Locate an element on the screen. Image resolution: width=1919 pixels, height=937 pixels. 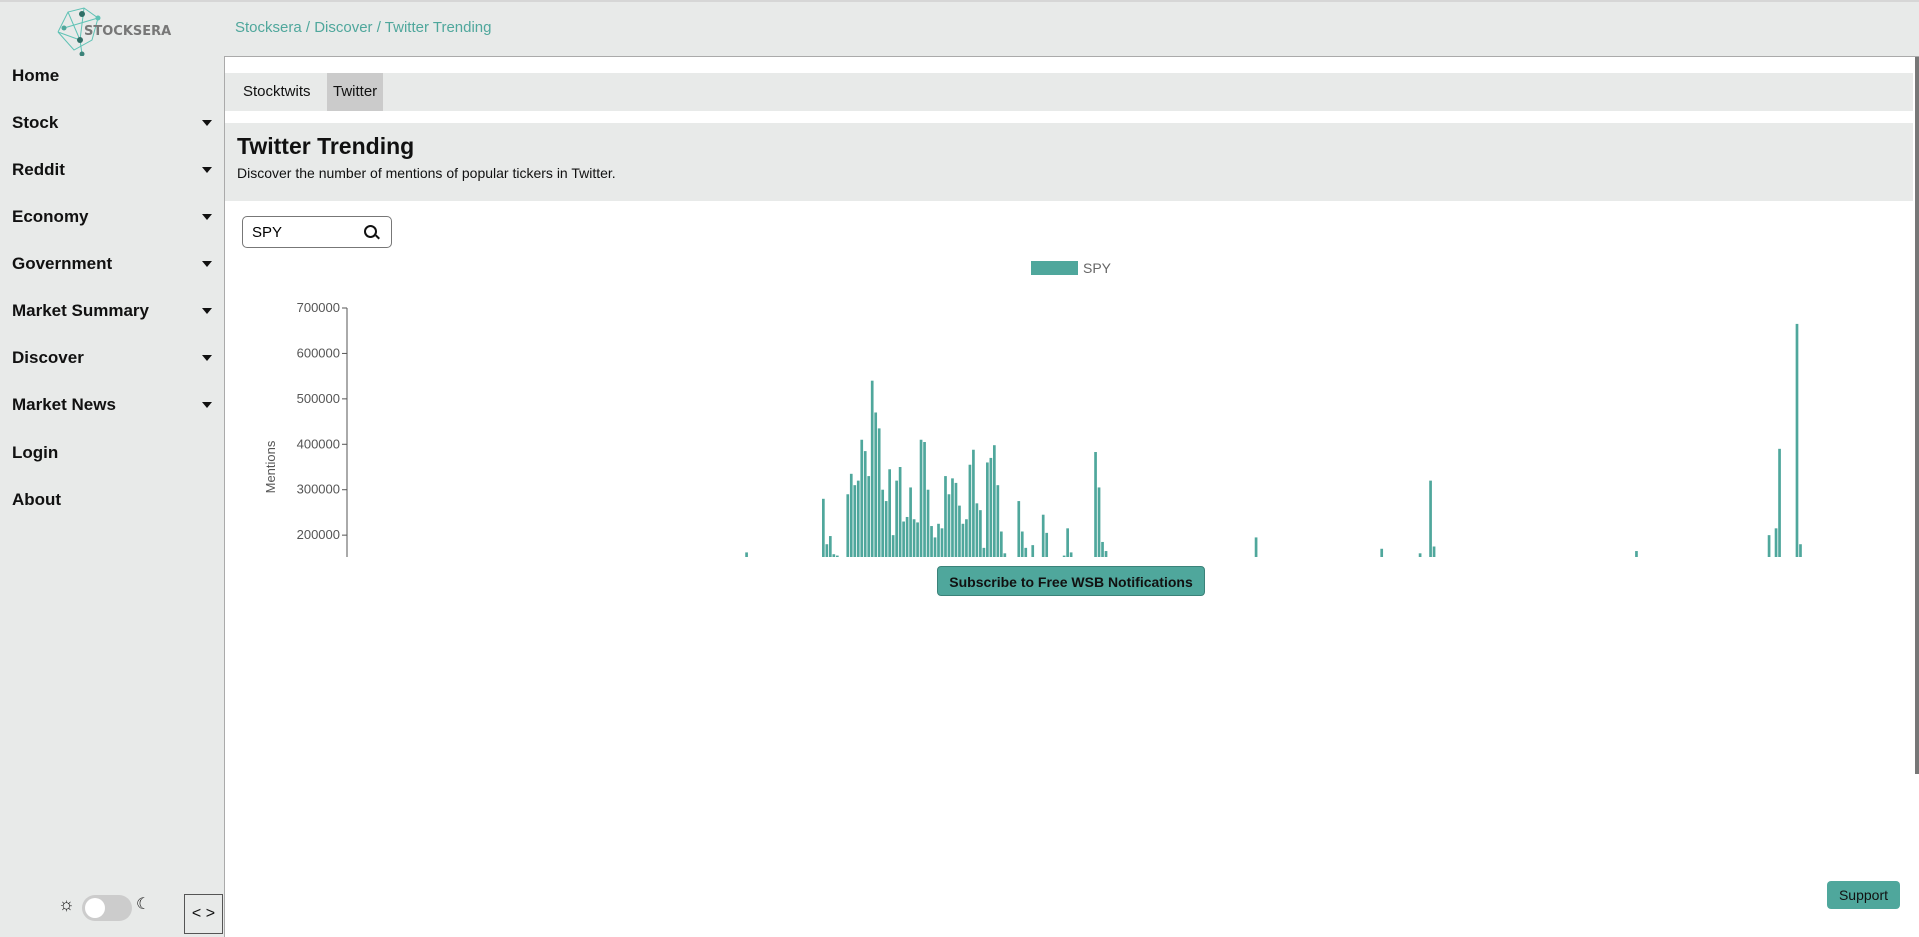
sidebar-item-market-news: Market News is located at coordinates (112, 405).